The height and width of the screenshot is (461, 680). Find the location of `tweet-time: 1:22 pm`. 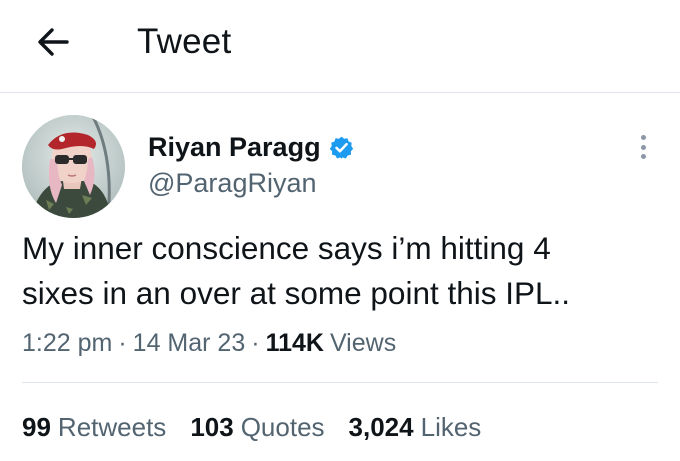

tweet-time: 1:22 pm is located at coordinates (67, 343).